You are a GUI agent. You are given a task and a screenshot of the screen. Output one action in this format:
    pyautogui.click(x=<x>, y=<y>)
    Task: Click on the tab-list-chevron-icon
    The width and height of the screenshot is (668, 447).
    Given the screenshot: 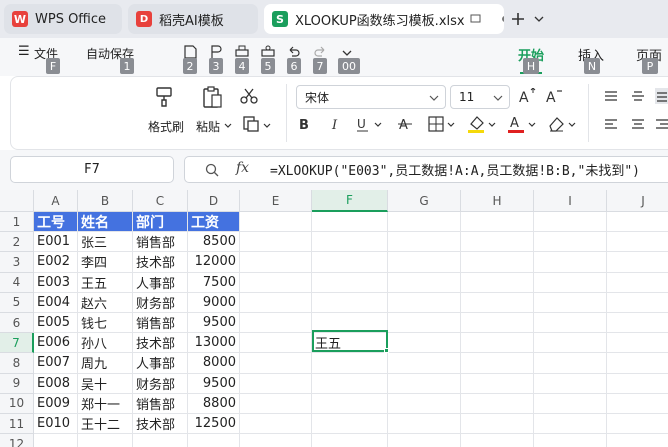 What is the action you would take?
    pyautogui.click(x=539, y=19)
    